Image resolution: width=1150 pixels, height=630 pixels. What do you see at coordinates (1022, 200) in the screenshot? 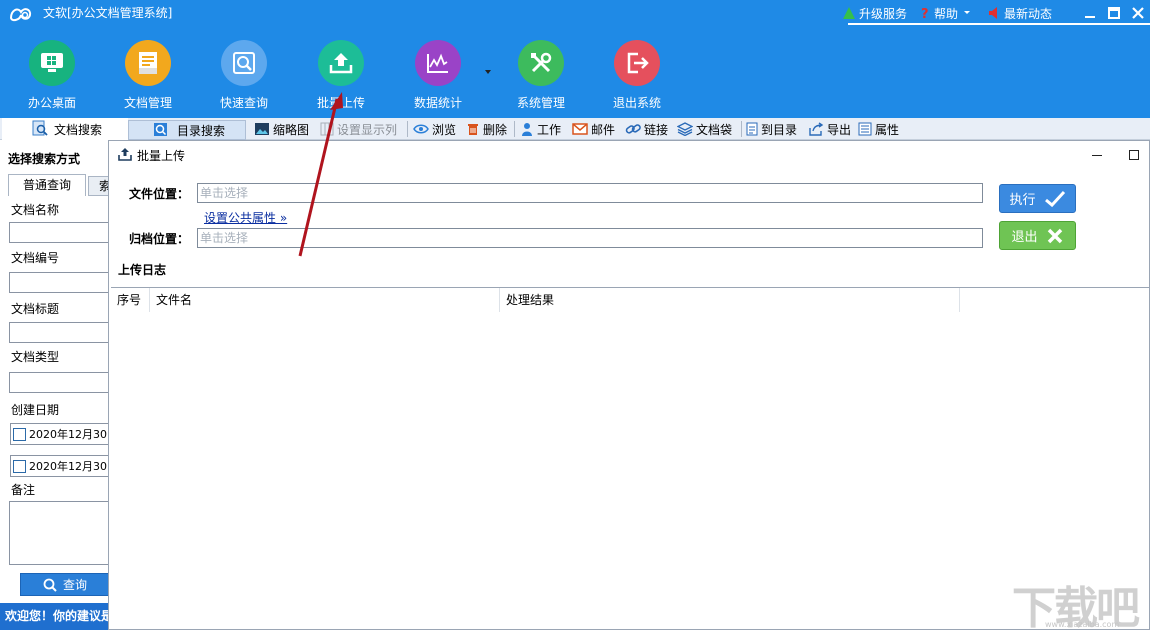
I see `execute-label: 执行` at bounding box center [1022, 200].